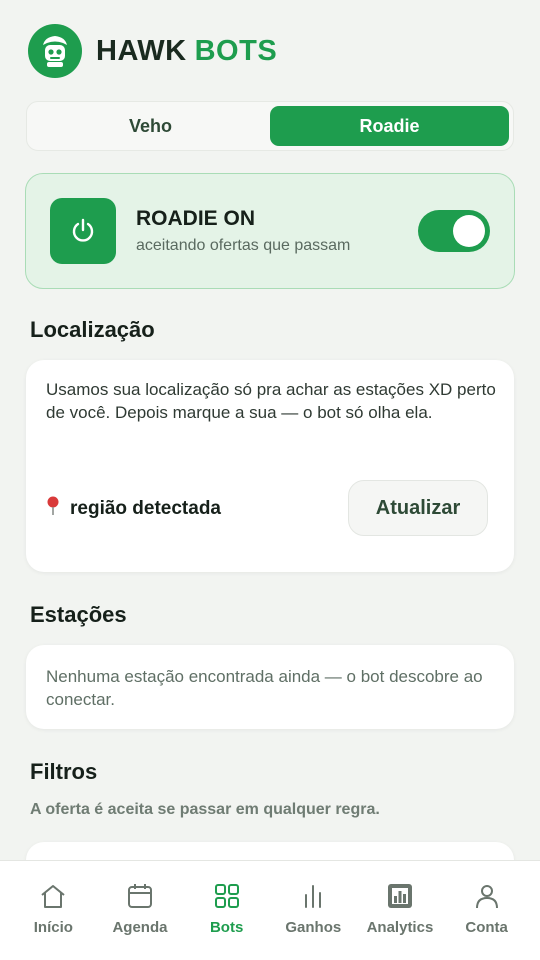 The image size is (540, 960). I want to click on bot-toggle, so click(454, 231).